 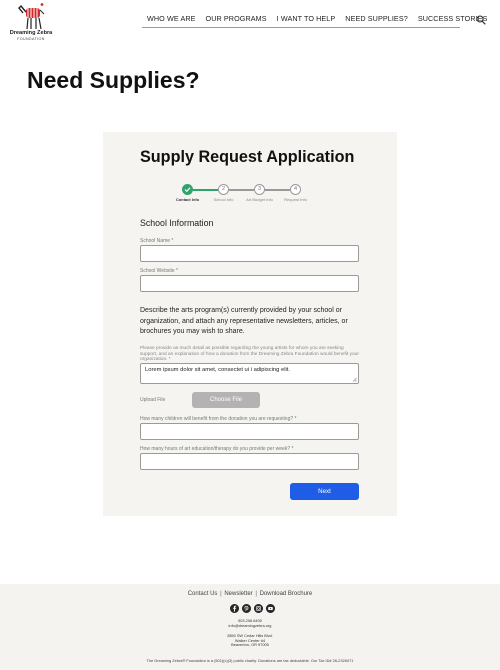 What do you see at coordinates (113, 80) in the screenshot?
I see `page-title: Need Supplies?` at bounding box center [113, 80].